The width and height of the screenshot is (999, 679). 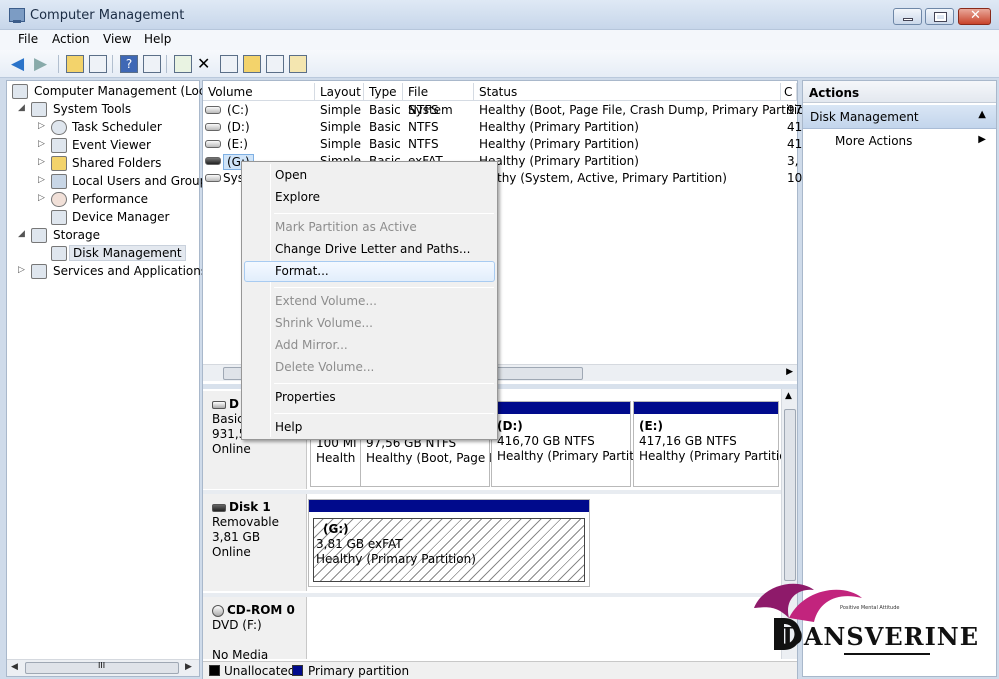 I want to click on minimize-button, so click(x=907, y=16).